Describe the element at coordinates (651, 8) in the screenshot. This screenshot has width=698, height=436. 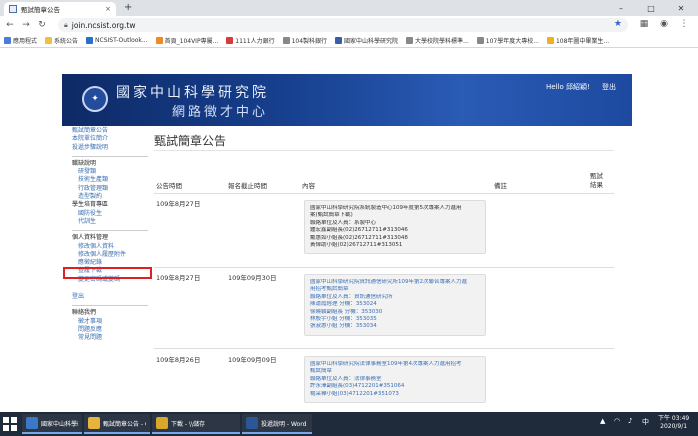
I see `maximize-button: □` at that location.